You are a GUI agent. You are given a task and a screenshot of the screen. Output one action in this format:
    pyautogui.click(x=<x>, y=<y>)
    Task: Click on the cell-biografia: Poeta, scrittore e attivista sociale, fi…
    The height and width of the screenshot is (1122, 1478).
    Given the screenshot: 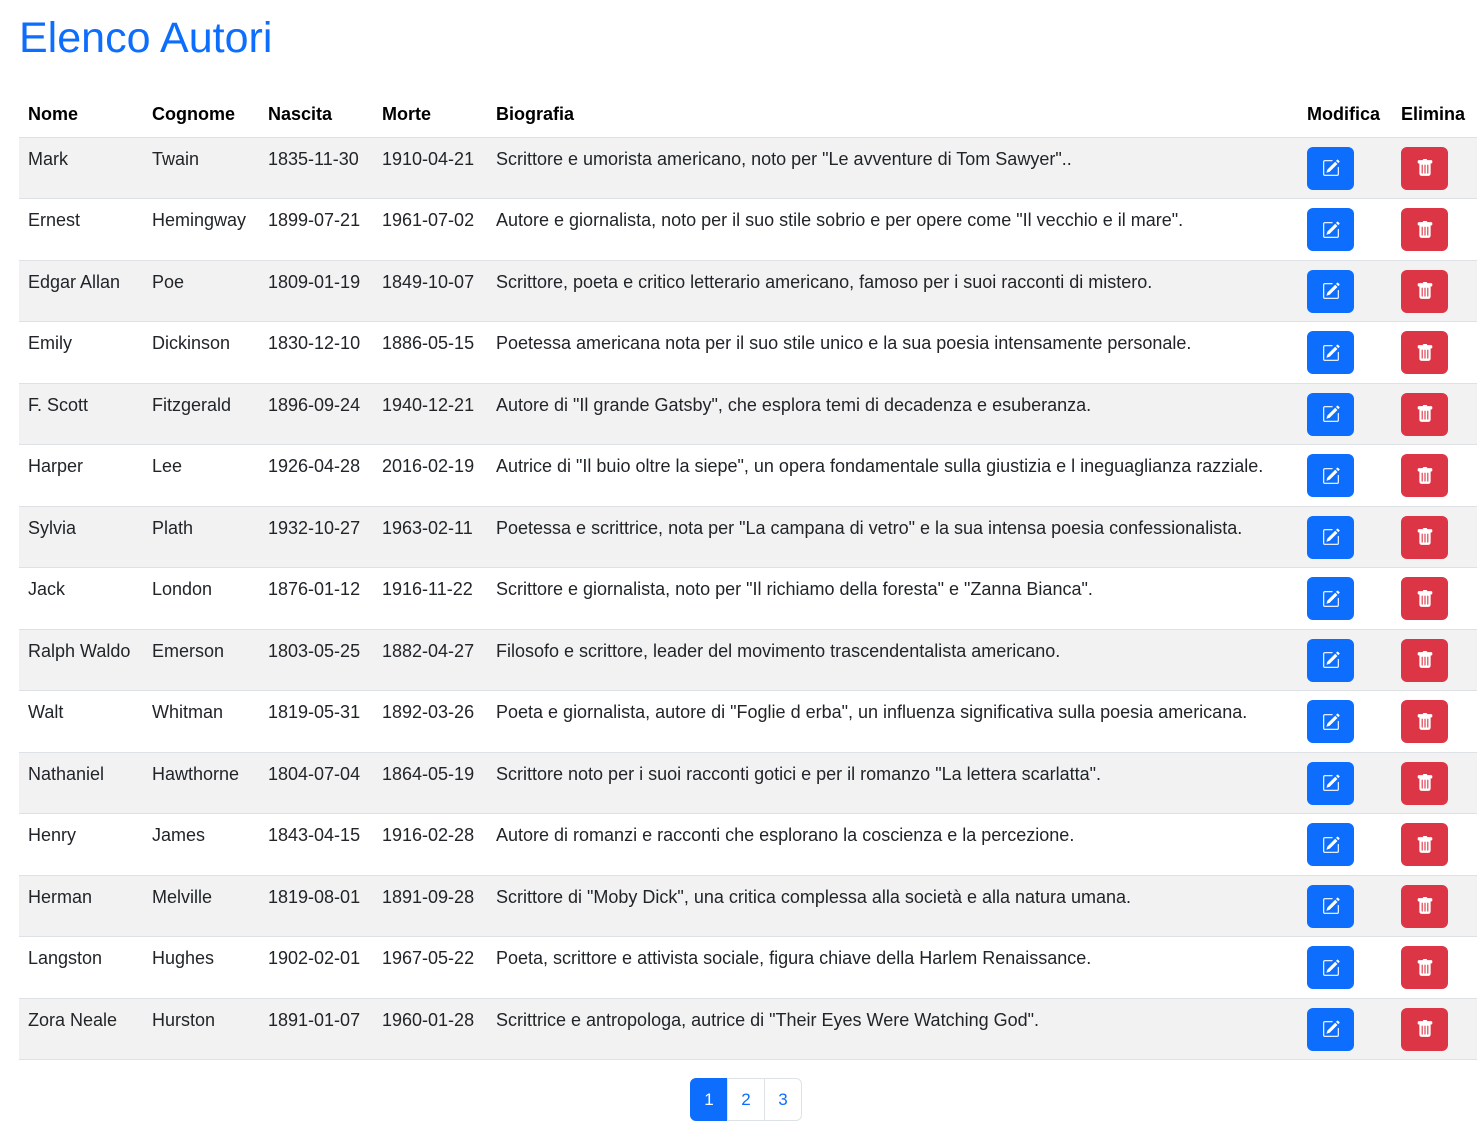 What is the action you would take?
    pyautogui.click(x=892, y=967)
    